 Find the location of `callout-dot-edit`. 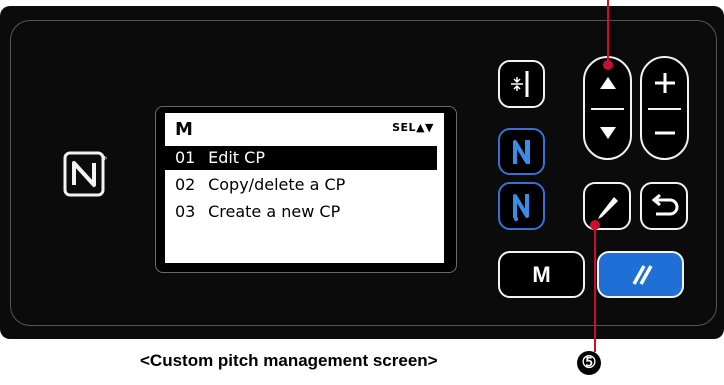

callout-dot-edit is located at coordinates (595, 225).